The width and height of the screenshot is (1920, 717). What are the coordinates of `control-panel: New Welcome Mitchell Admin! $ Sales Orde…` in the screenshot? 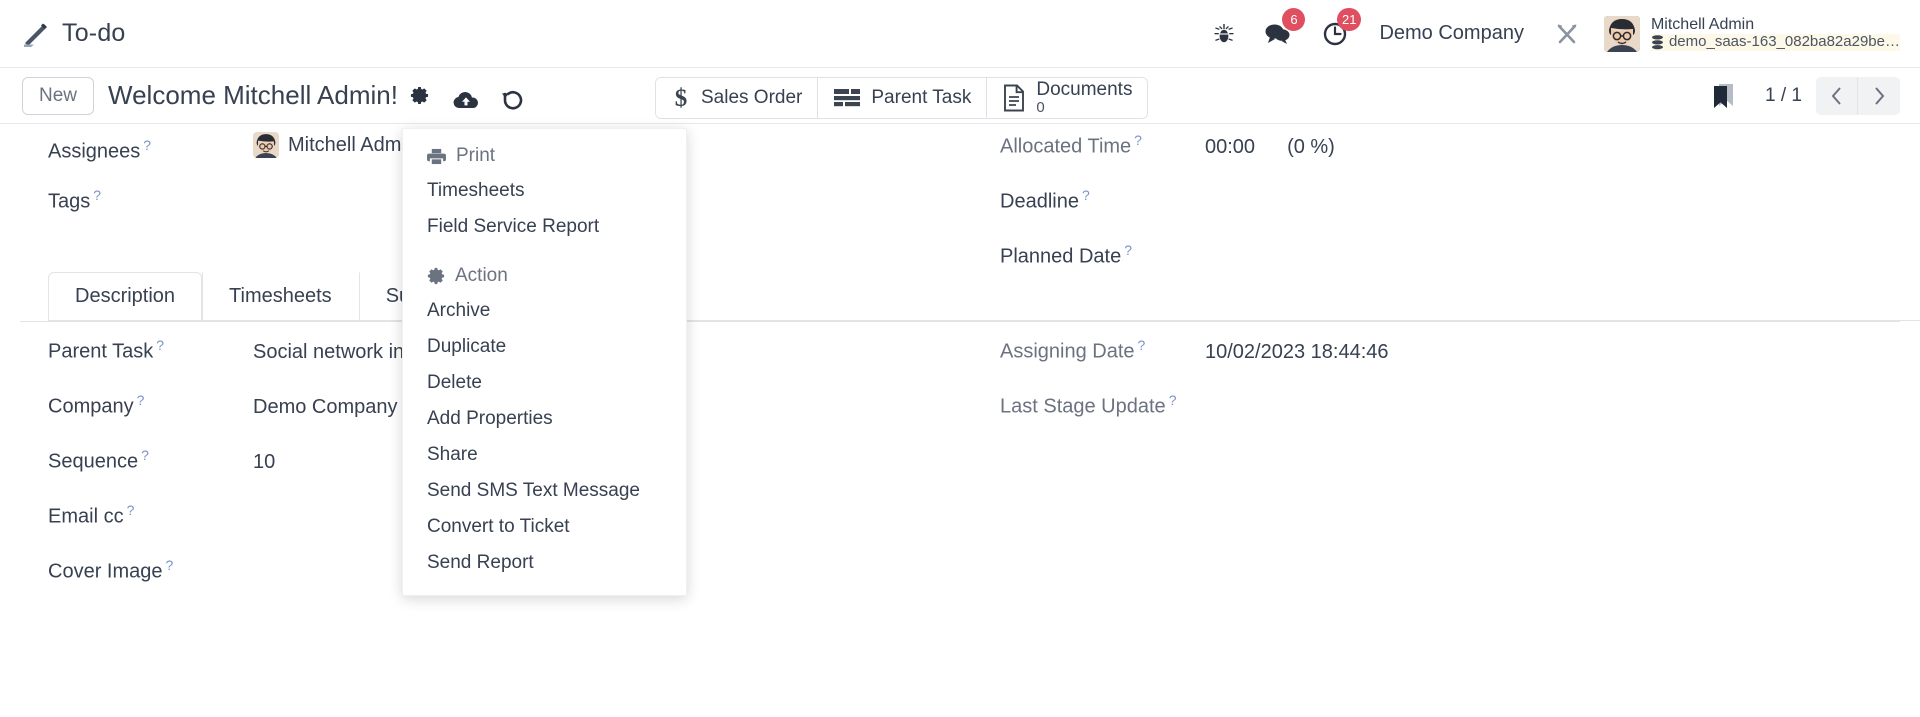 It's located at (960, 96).